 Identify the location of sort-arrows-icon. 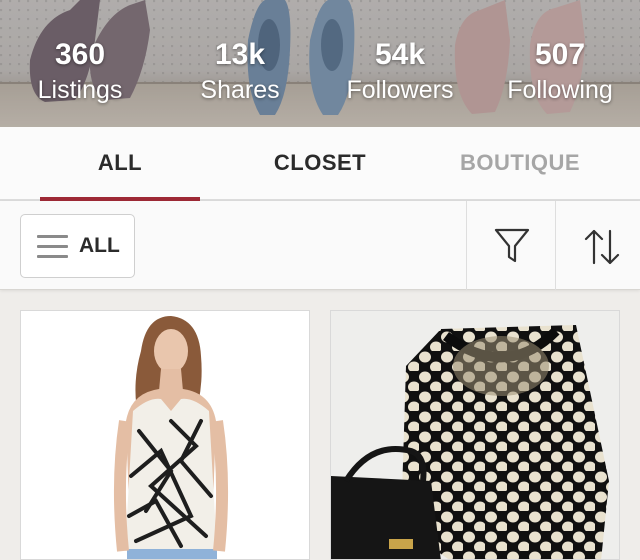
(602, 247).